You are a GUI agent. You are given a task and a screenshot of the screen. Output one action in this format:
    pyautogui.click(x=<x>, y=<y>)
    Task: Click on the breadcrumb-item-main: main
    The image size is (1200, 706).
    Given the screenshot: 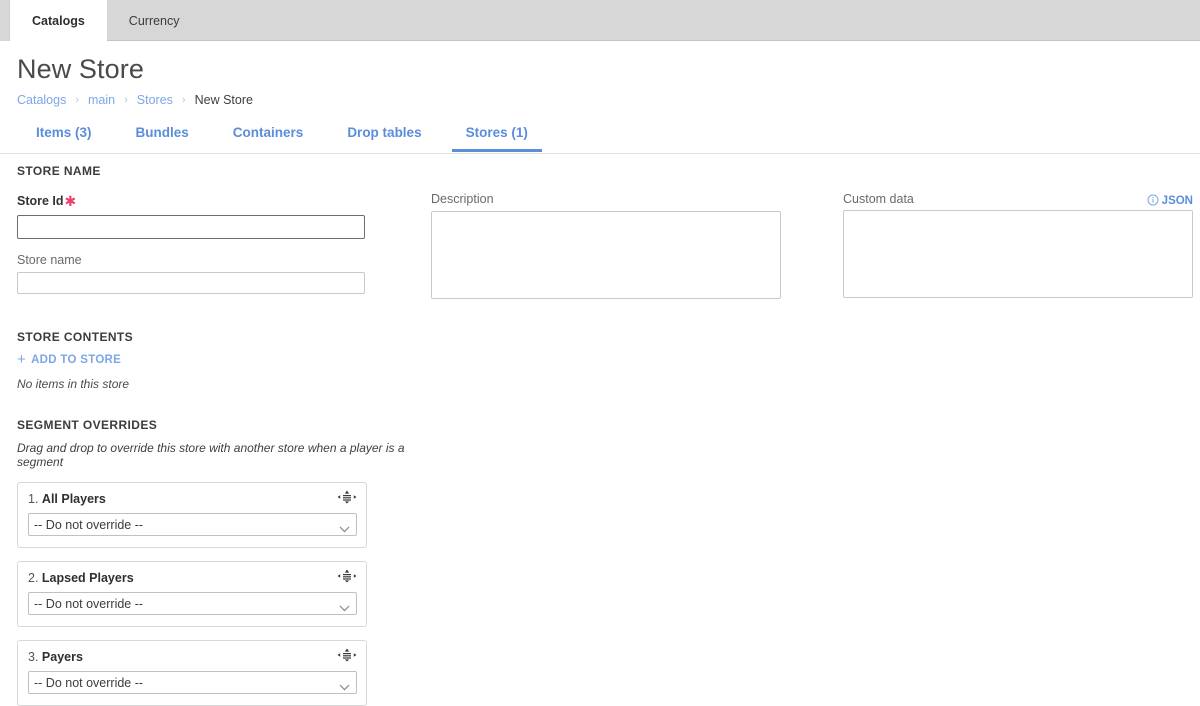 What is the action you would take?
    pyautogui.click(x=101, y=100)
    